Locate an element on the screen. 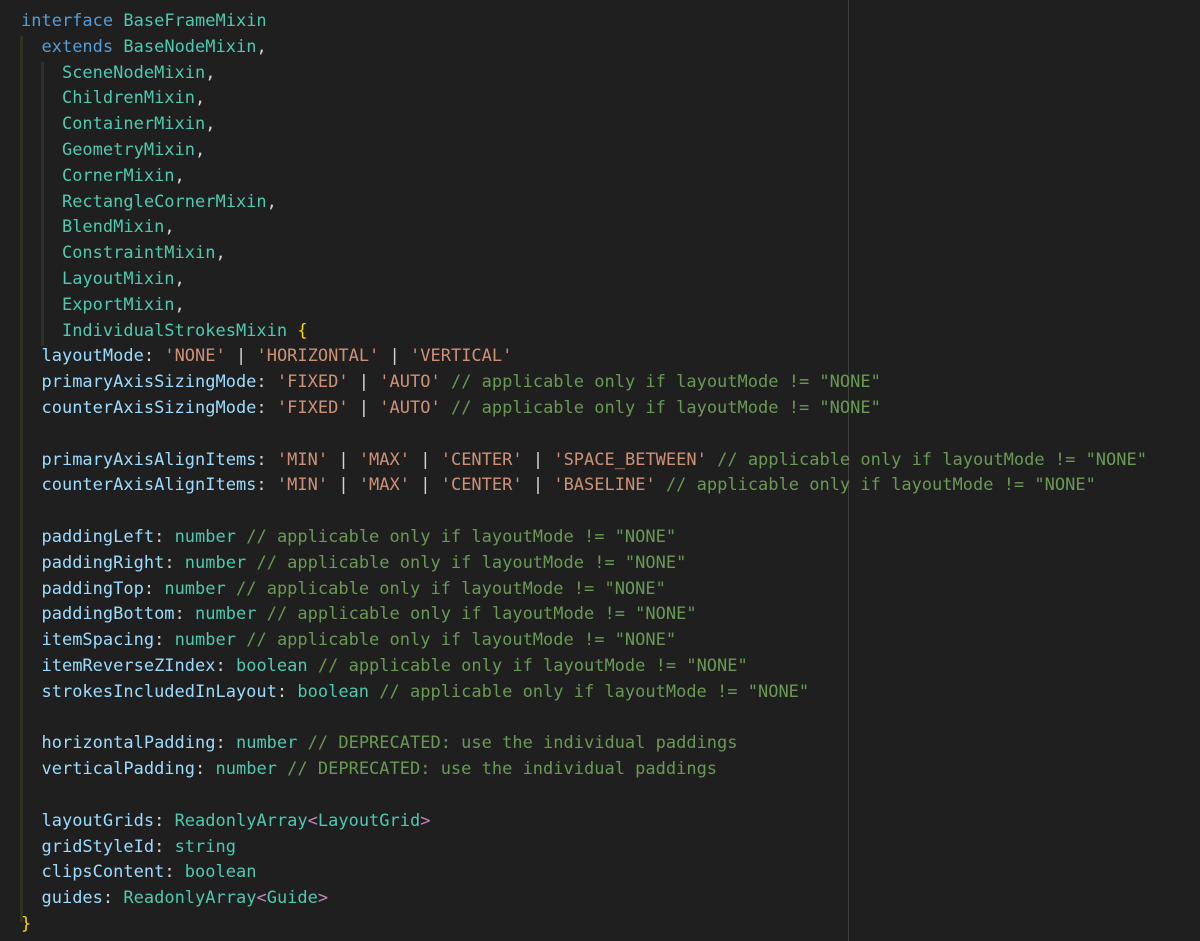 The width and height of the screenshot is (1200, 941). code-token-type: IndividualStrokesMixin is located at coordinates (174, 330).